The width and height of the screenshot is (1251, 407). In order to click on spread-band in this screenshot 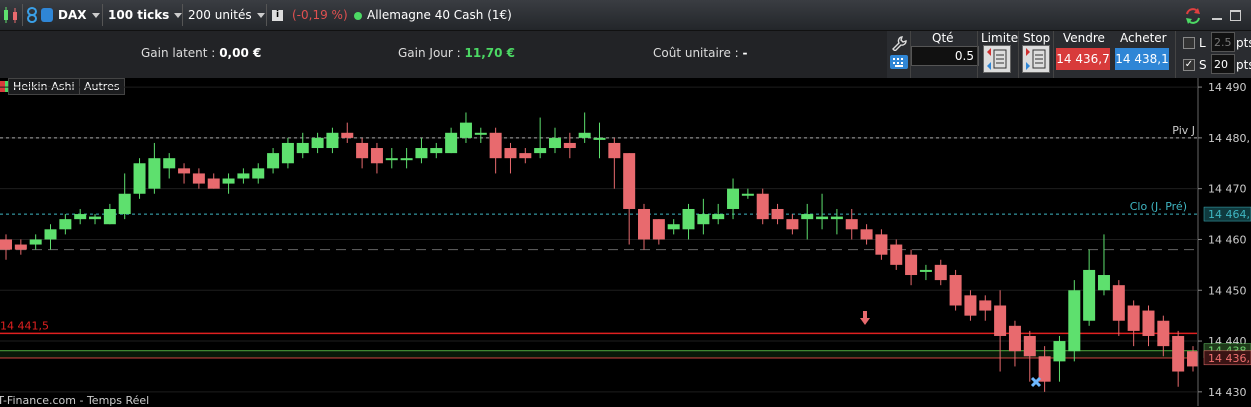, I will do `click(598, 354)`.